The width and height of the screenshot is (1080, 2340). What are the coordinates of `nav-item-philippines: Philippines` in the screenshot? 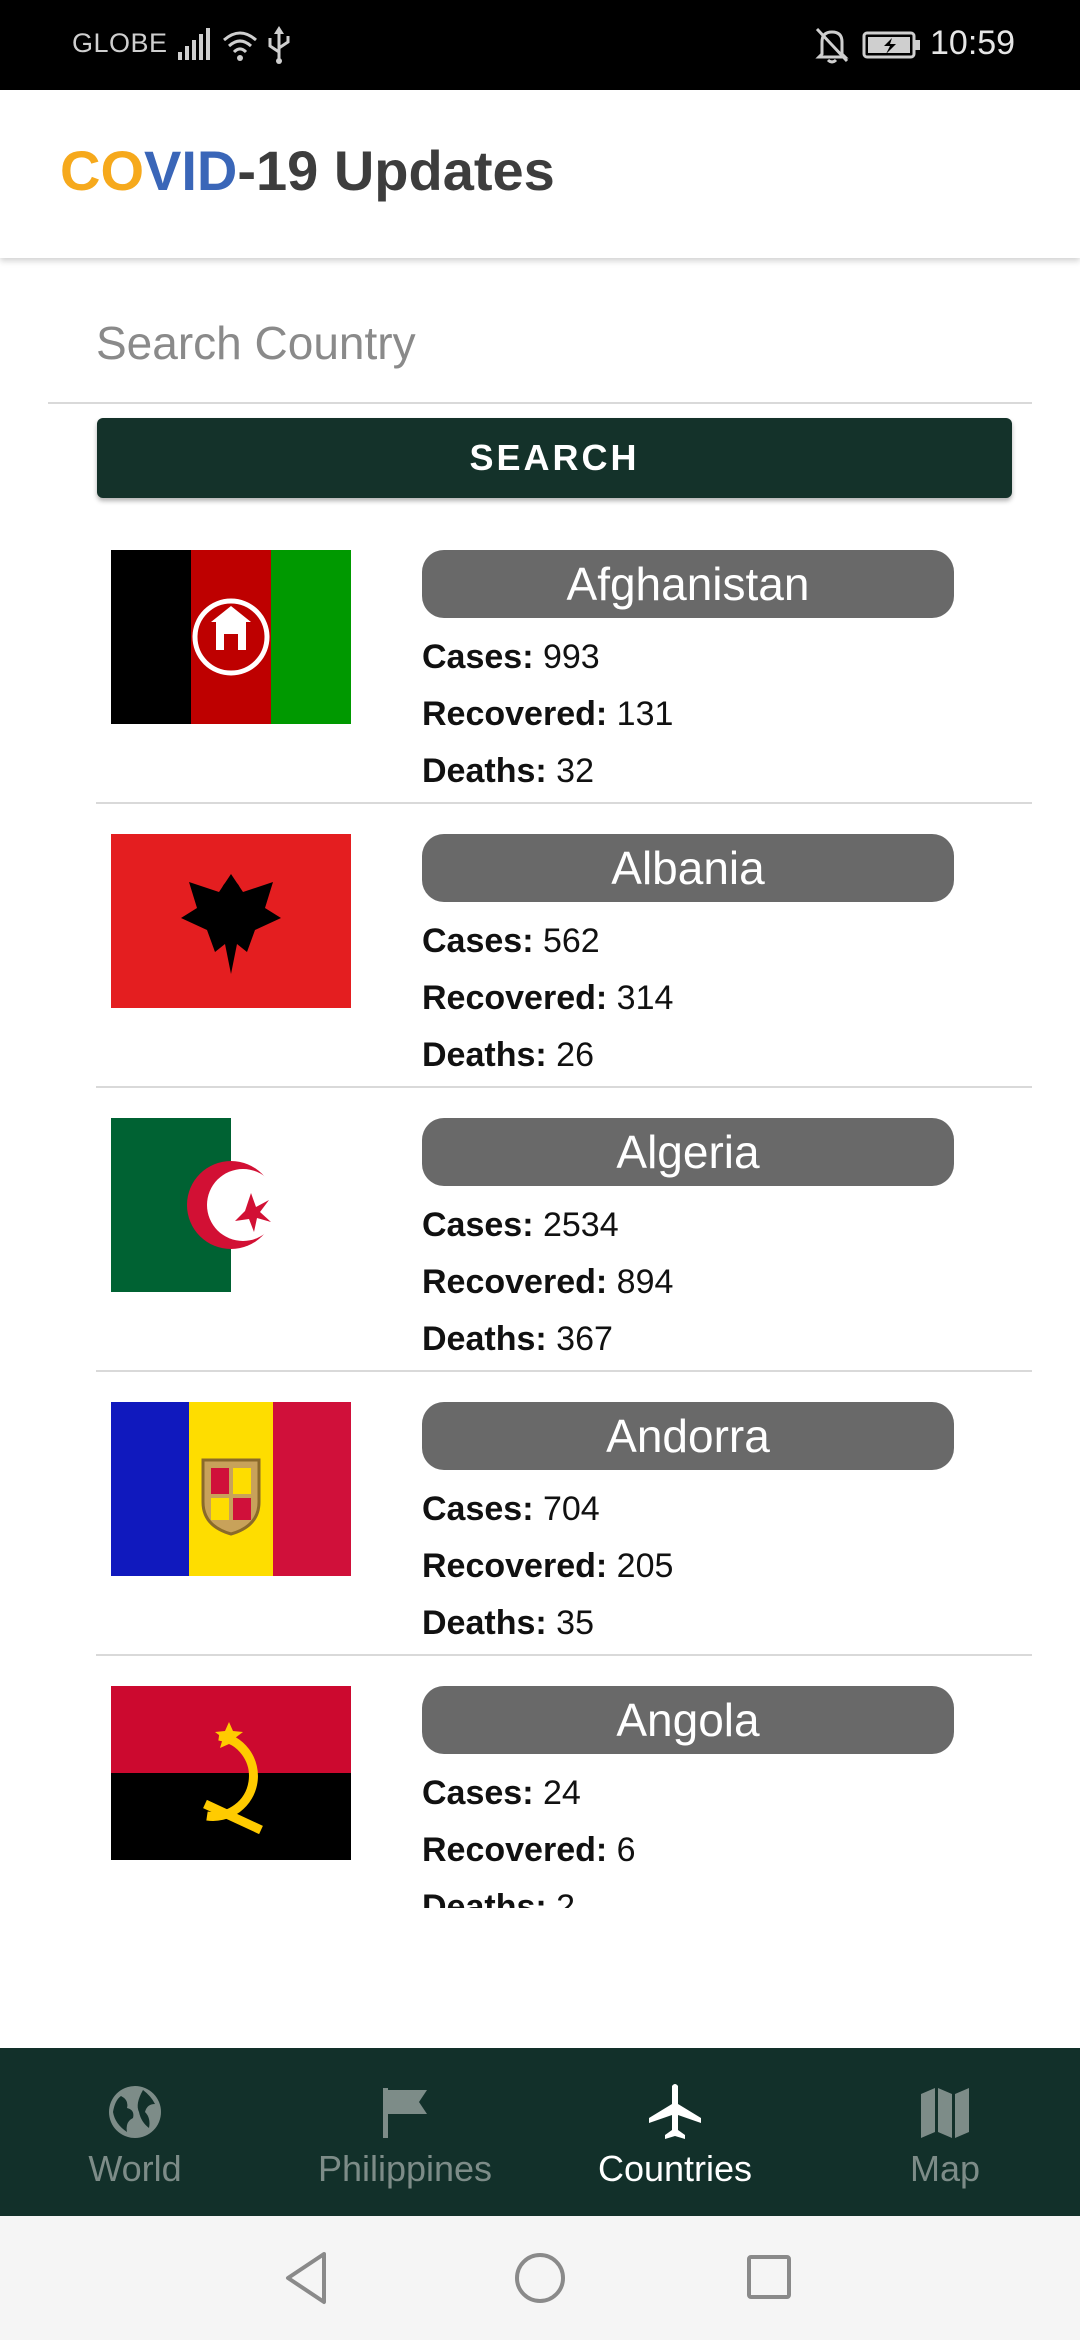 It's located at (405, 2132).